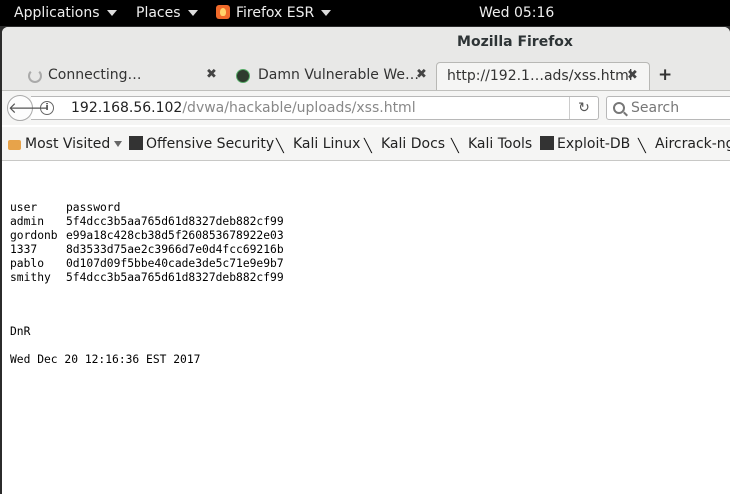 This screenshot has width=730, height=494. What do you see at coordinates (655, 108) in the screenshot?
I see `search-placeholder: Search` at bounding box center [655, 108].